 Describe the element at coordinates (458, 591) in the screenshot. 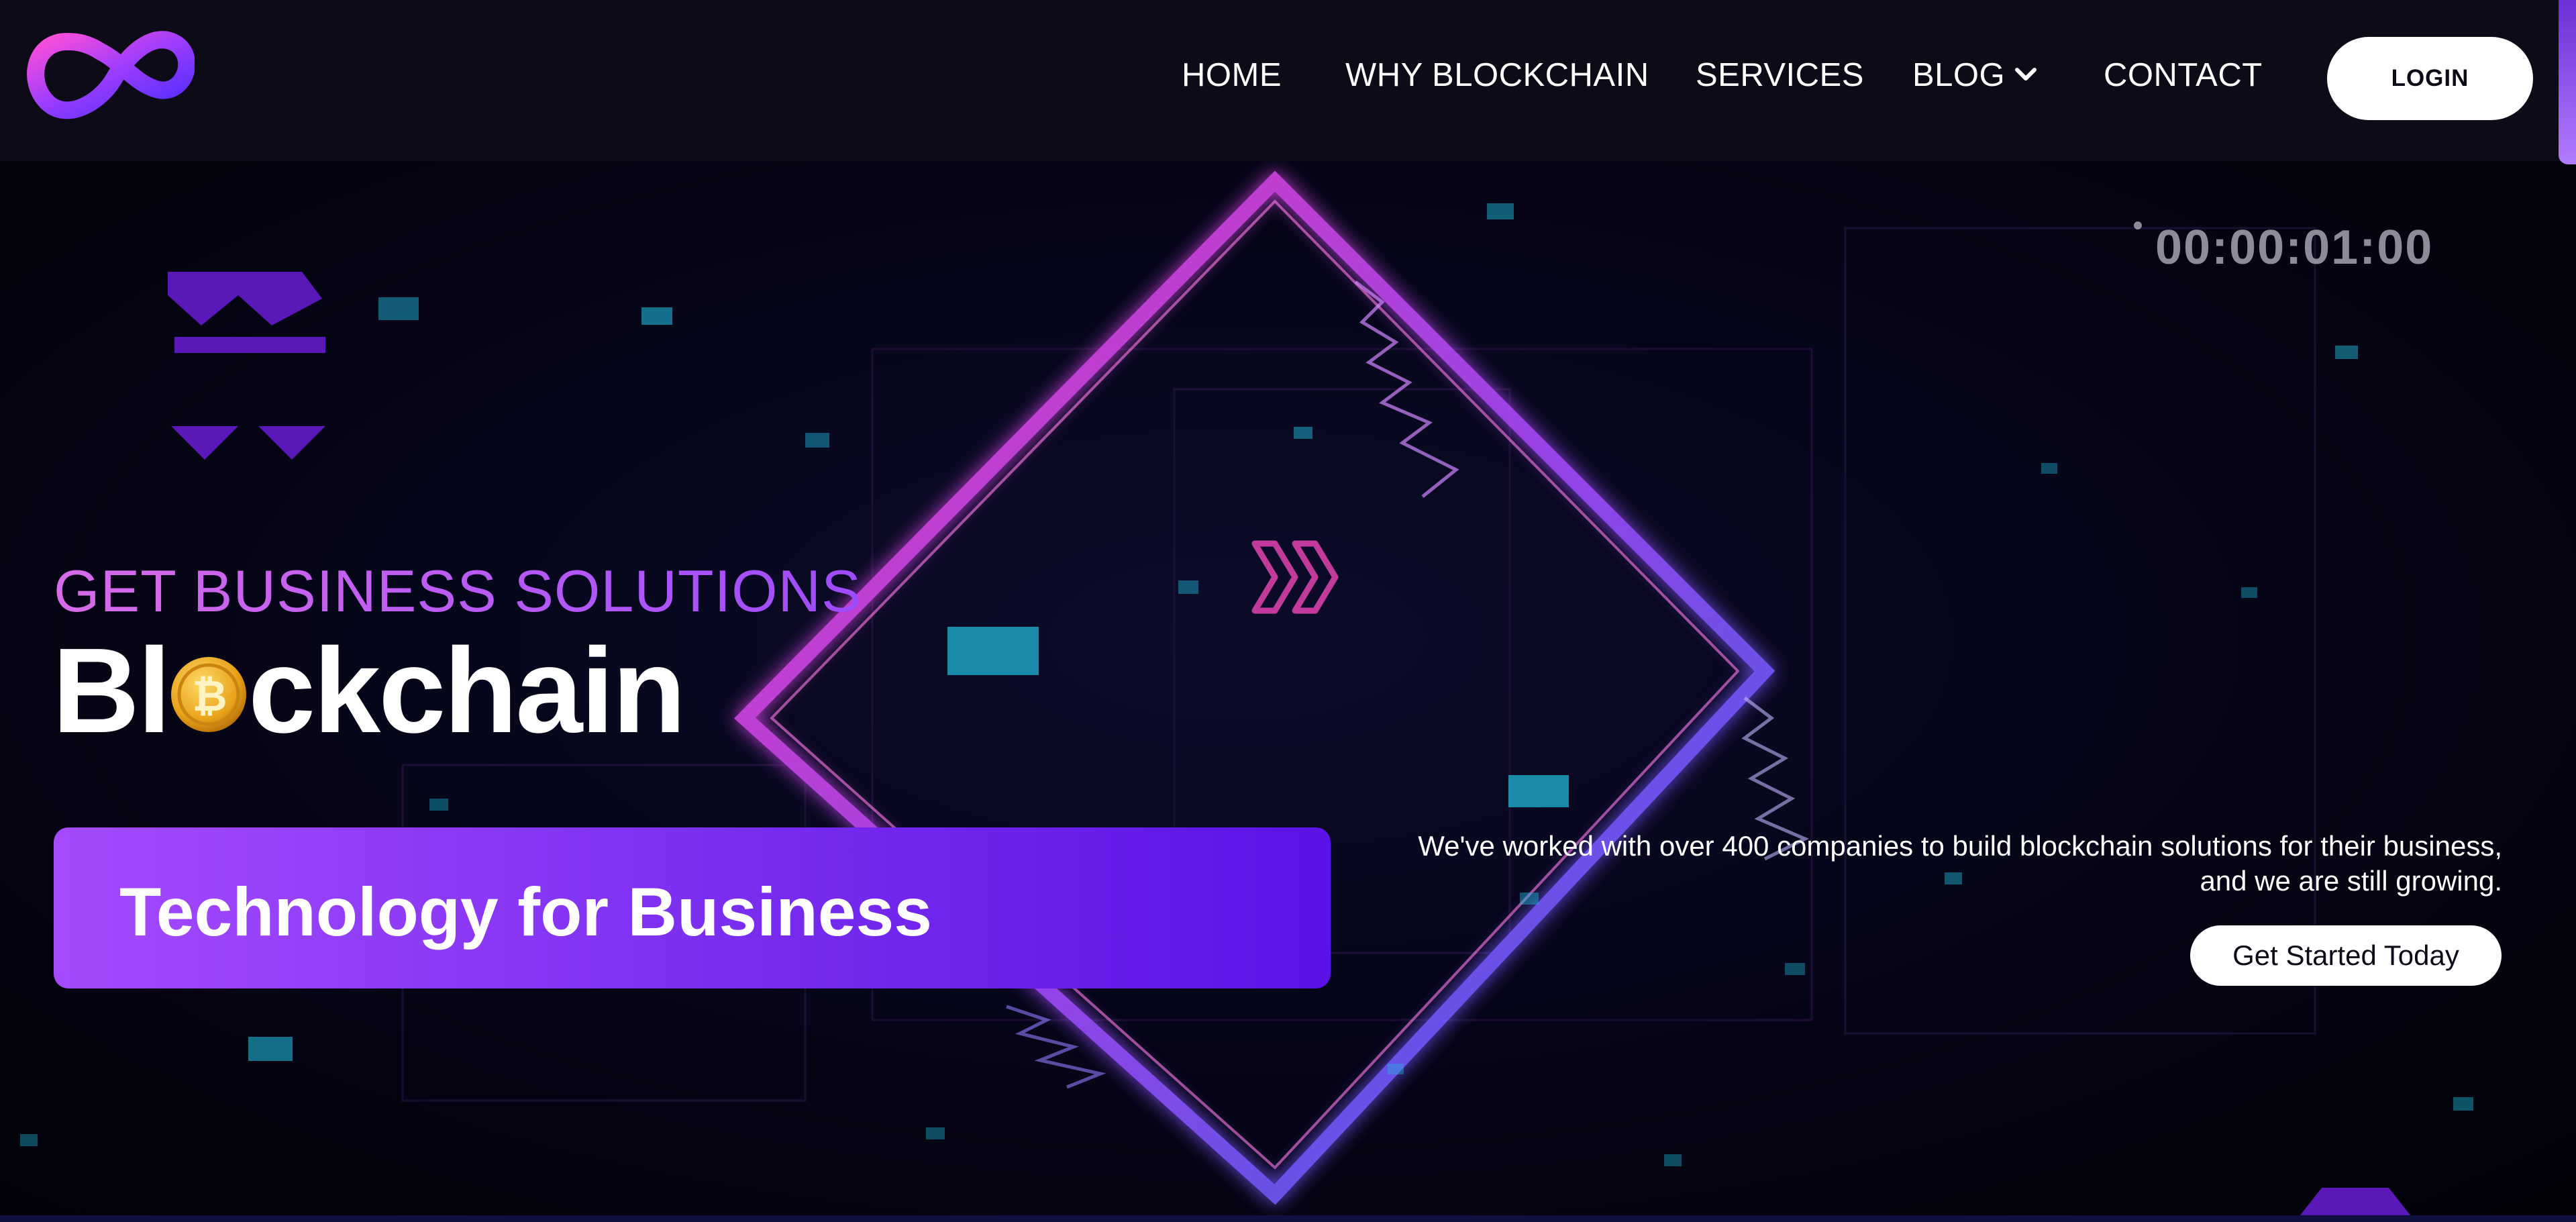

I see `hero-eyebrow: GET BUSINESS SOLUTIONS` at that location.